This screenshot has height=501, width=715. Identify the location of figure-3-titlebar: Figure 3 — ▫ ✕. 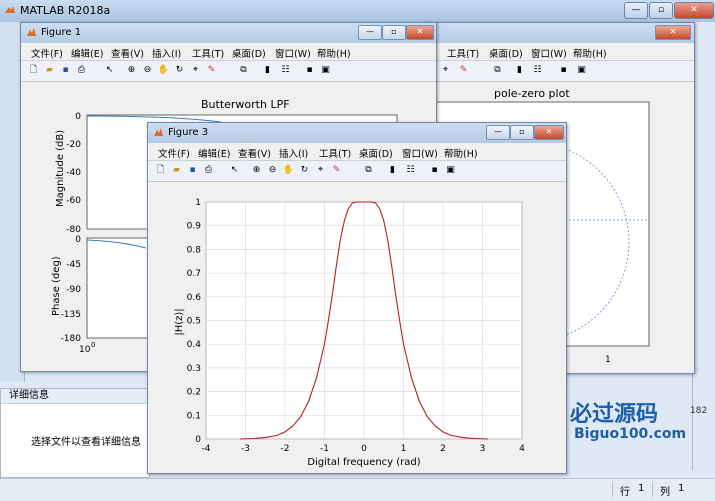
(357, 133).